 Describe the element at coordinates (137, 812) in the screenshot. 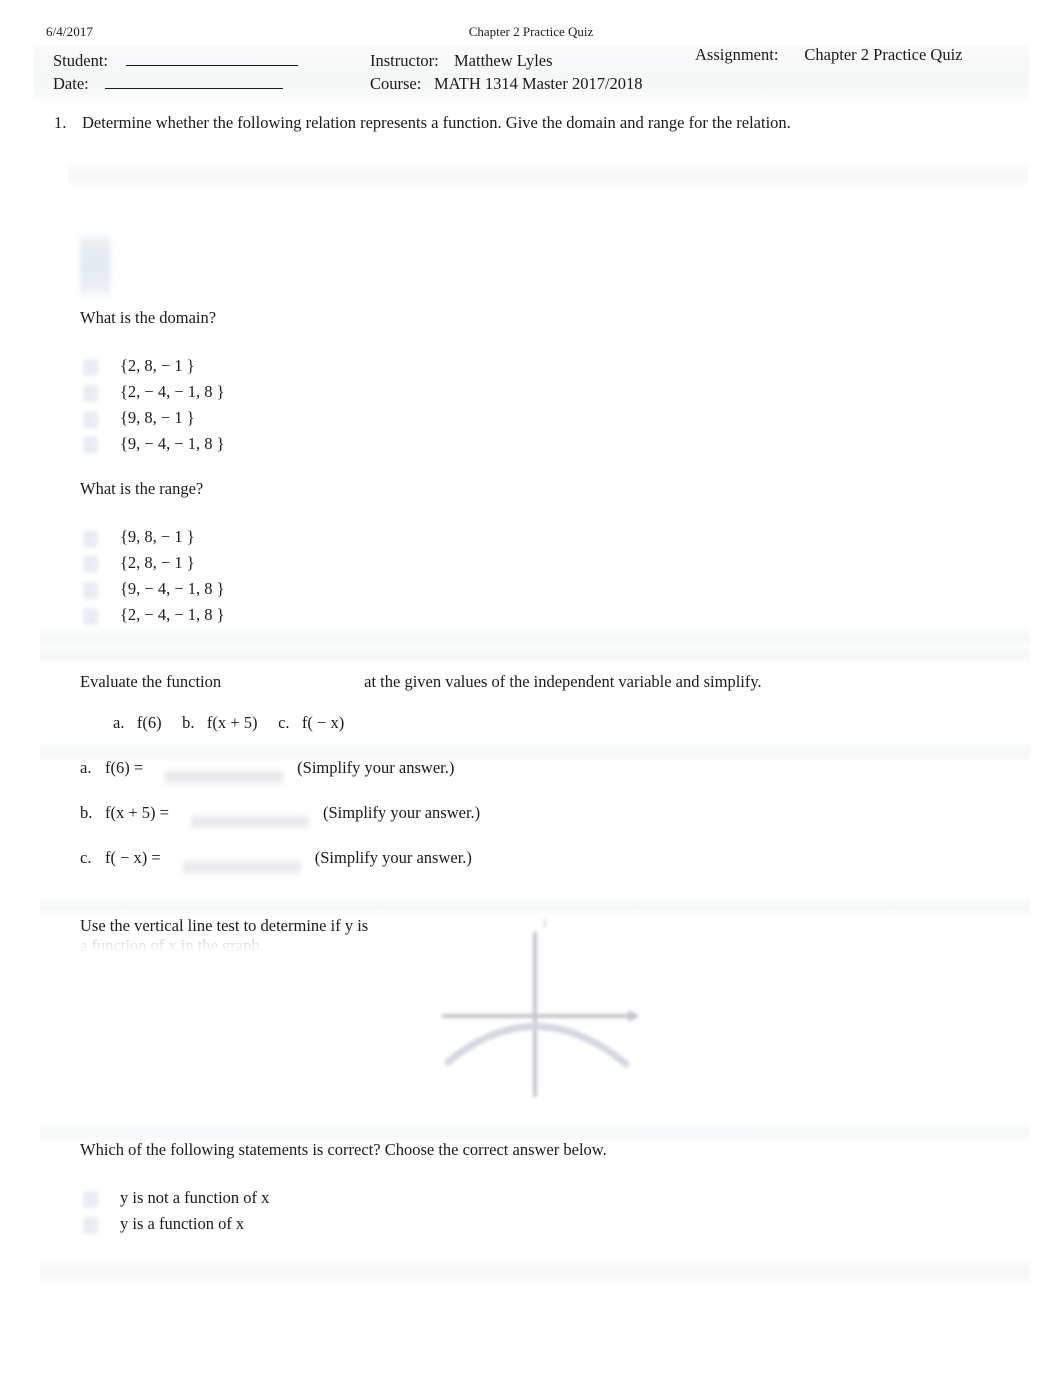

I see `answer-row-expression: f(x + 5) =` at that location.